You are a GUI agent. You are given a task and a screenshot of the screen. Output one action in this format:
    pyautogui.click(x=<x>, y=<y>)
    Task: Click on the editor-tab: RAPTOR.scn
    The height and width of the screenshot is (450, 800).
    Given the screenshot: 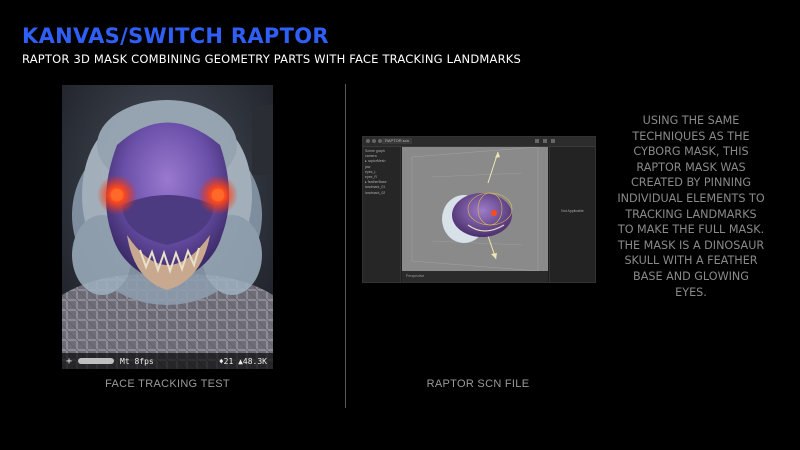 What is the action you would take?
    pyautogui.click(x=397, y=141)
    